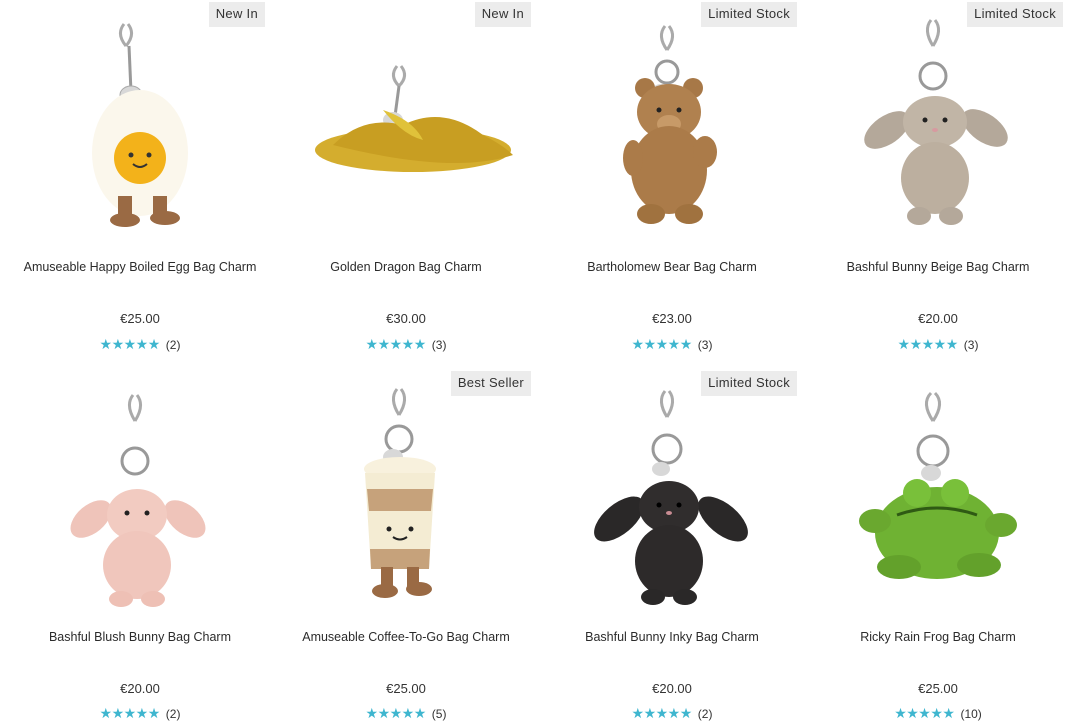 The width and height of the screenshot is (1087, 727). Describe the element at coordinates (406, 318) in the screenshot. I see `product-price: €30.00` at that location.